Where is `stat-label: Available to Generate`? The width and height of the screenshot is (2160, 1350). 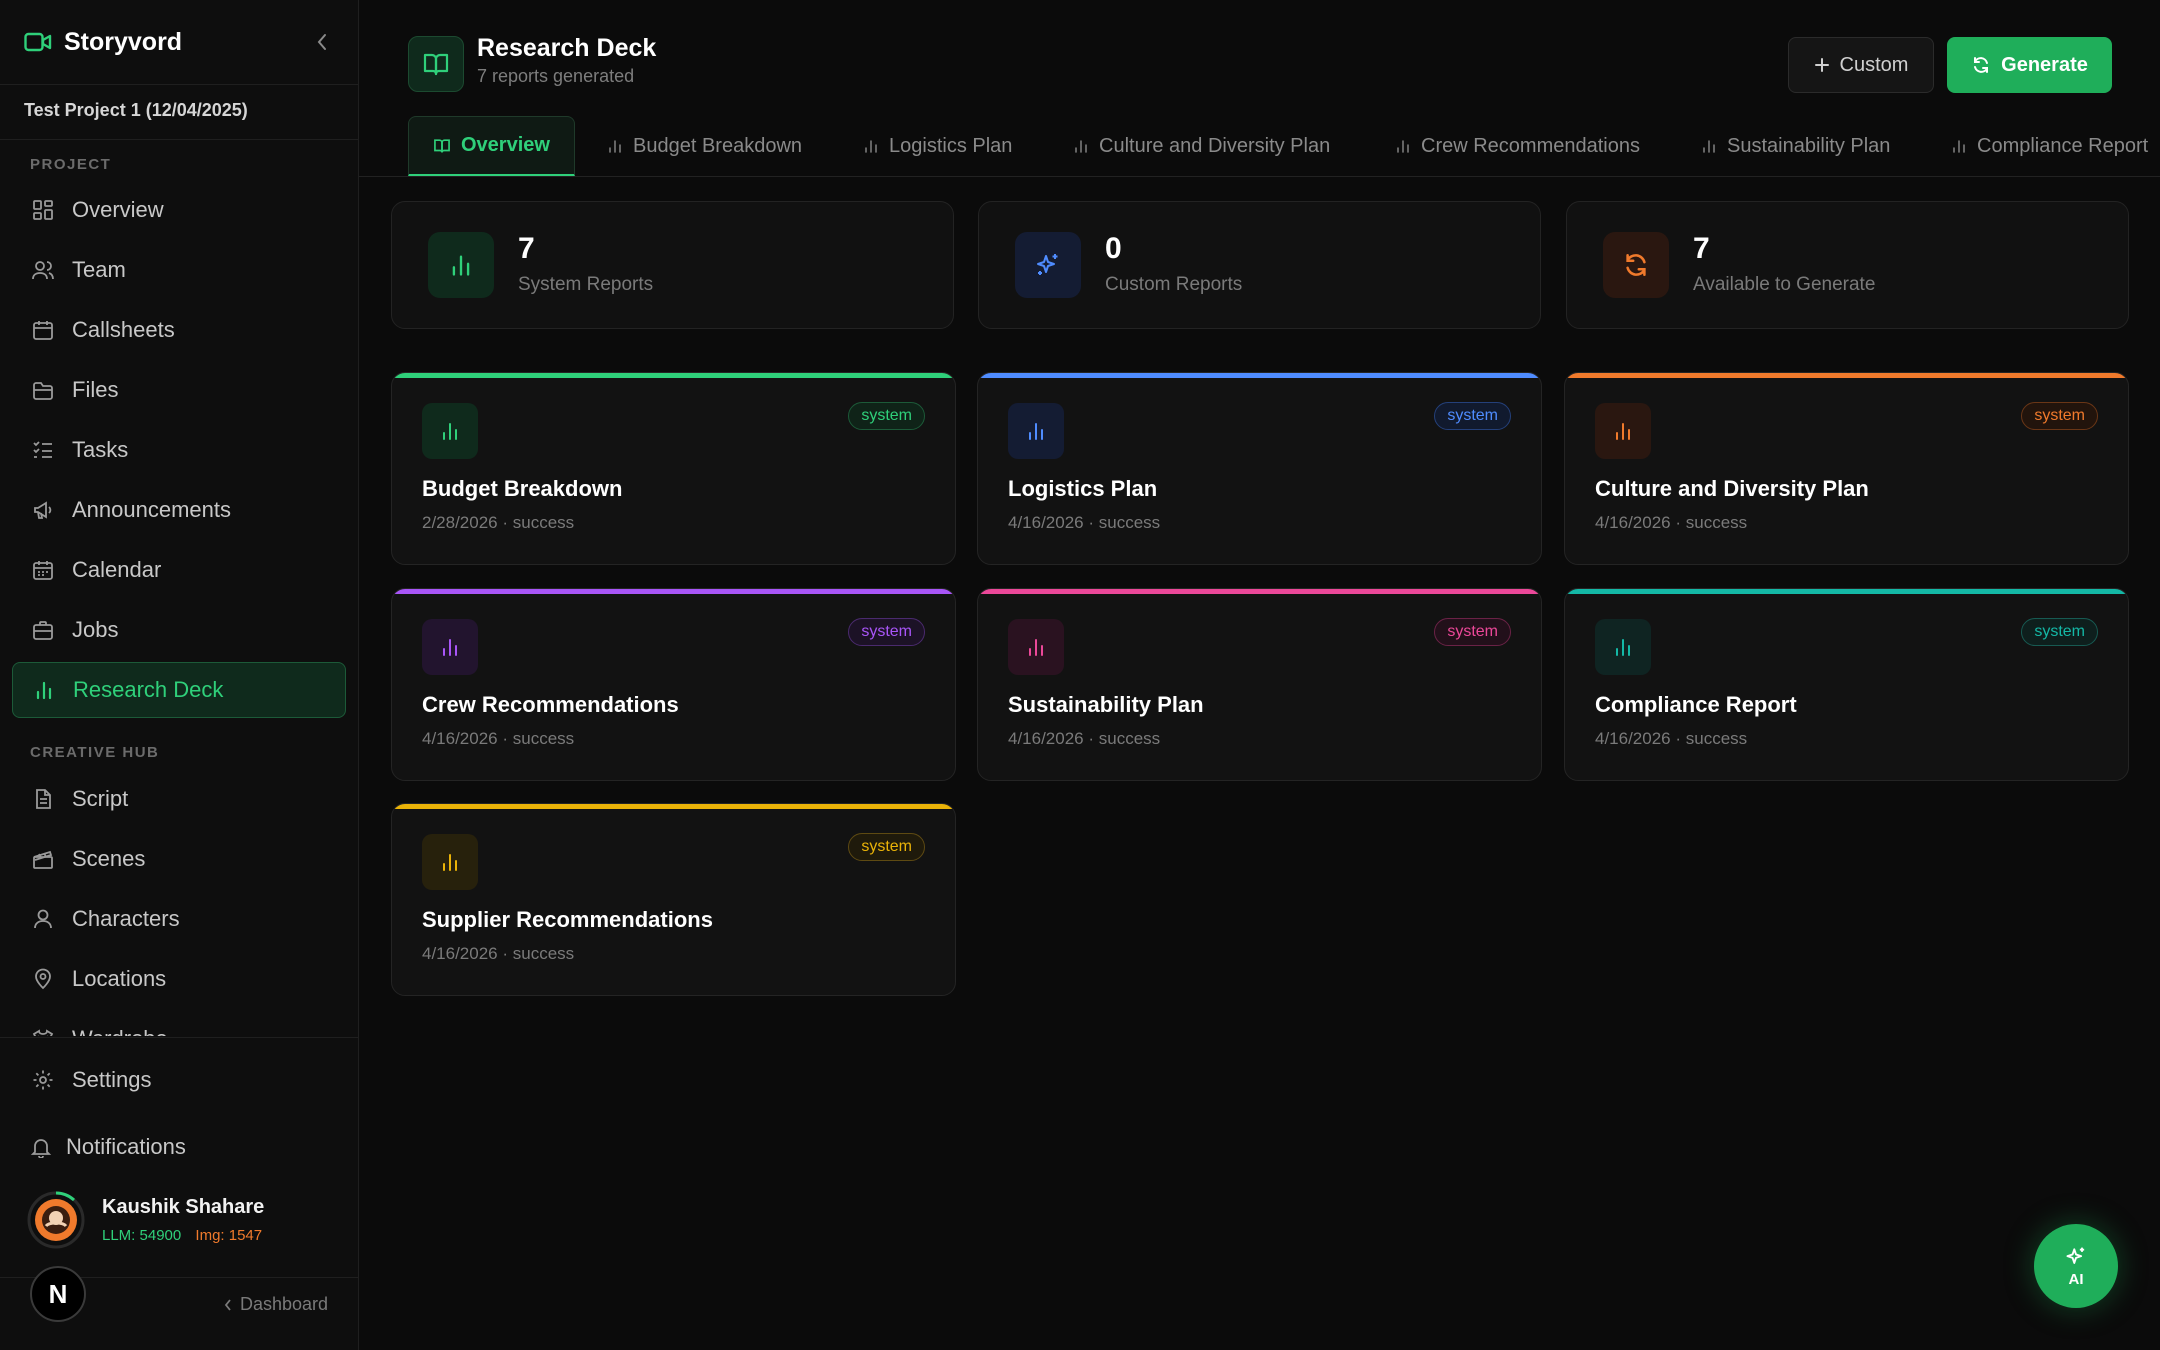 stat-label: Available to Generate is located at coordinates (1784, 284).